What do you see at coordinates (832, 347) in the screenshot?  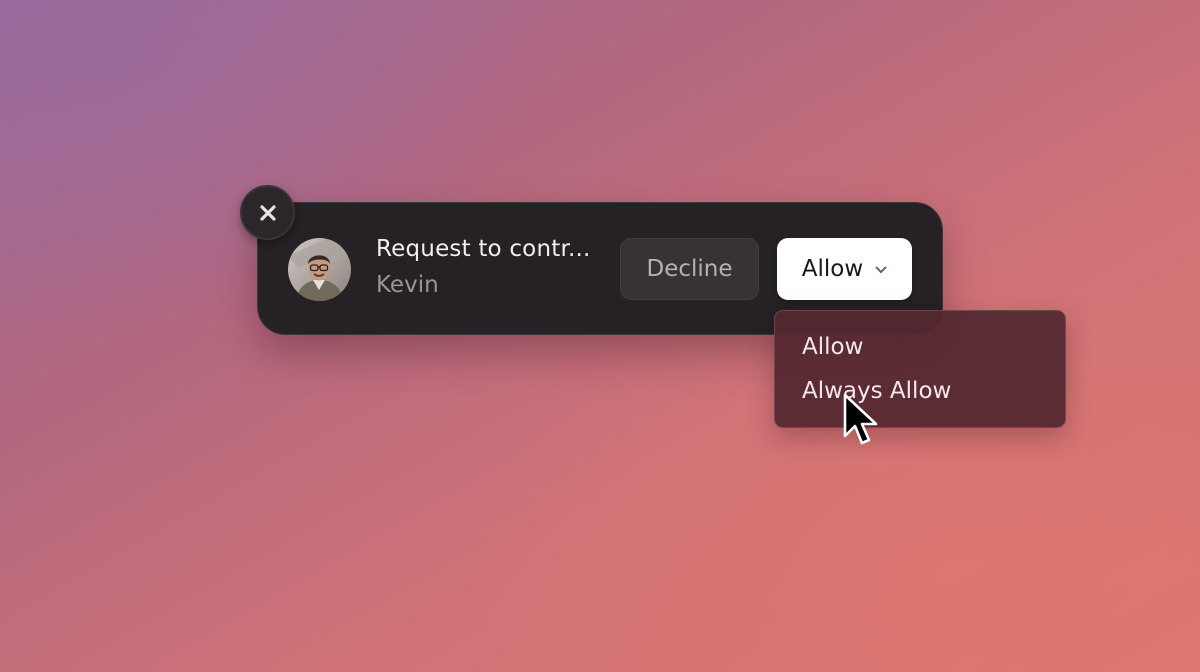 I see `menu-item-allow: Allow` at bounding box center [832, 347].